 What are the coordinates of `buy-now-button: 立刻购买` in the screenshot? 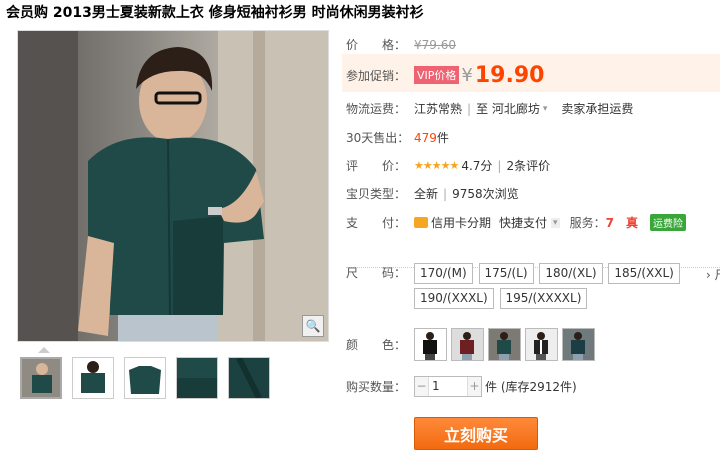 It's located at (476, 433).